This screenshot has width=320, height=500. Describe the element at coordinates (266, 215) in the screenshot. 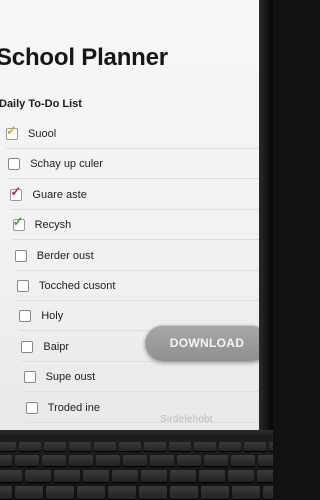

I see `screen-bezel` at that location.